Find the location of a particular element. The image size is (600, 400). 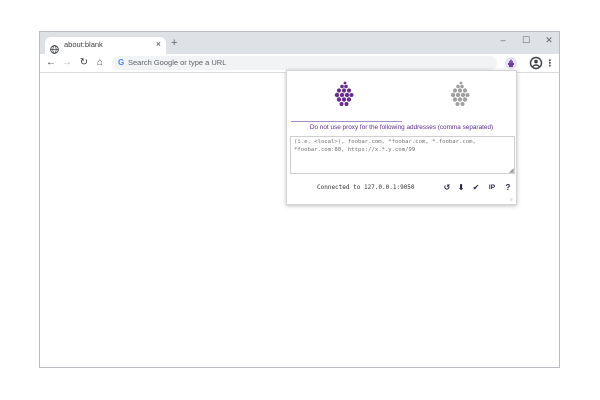

help-button: ? is located at coordinates (508, 188).